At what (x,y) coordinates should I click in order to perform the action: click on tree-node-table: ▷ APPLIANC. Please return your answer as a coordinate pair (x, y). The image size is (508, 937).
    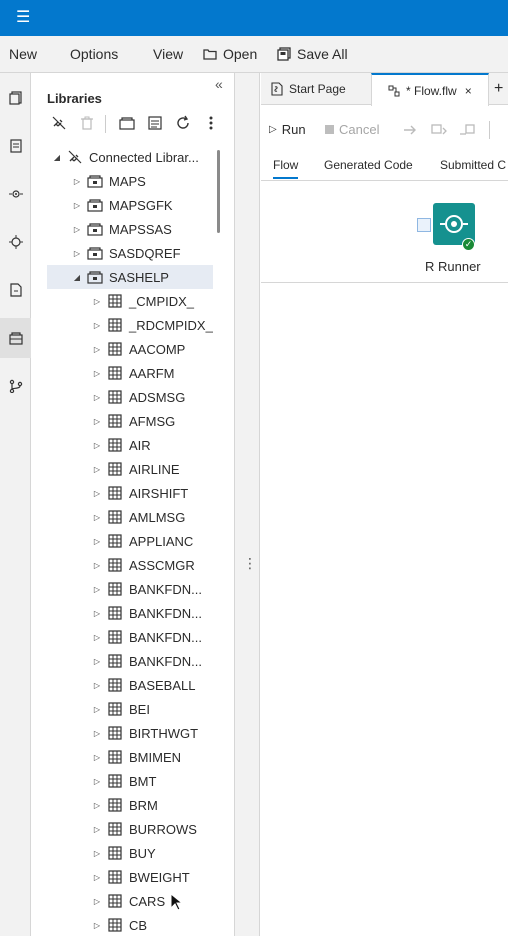
    Looking at the image, I should click on (143, 541).